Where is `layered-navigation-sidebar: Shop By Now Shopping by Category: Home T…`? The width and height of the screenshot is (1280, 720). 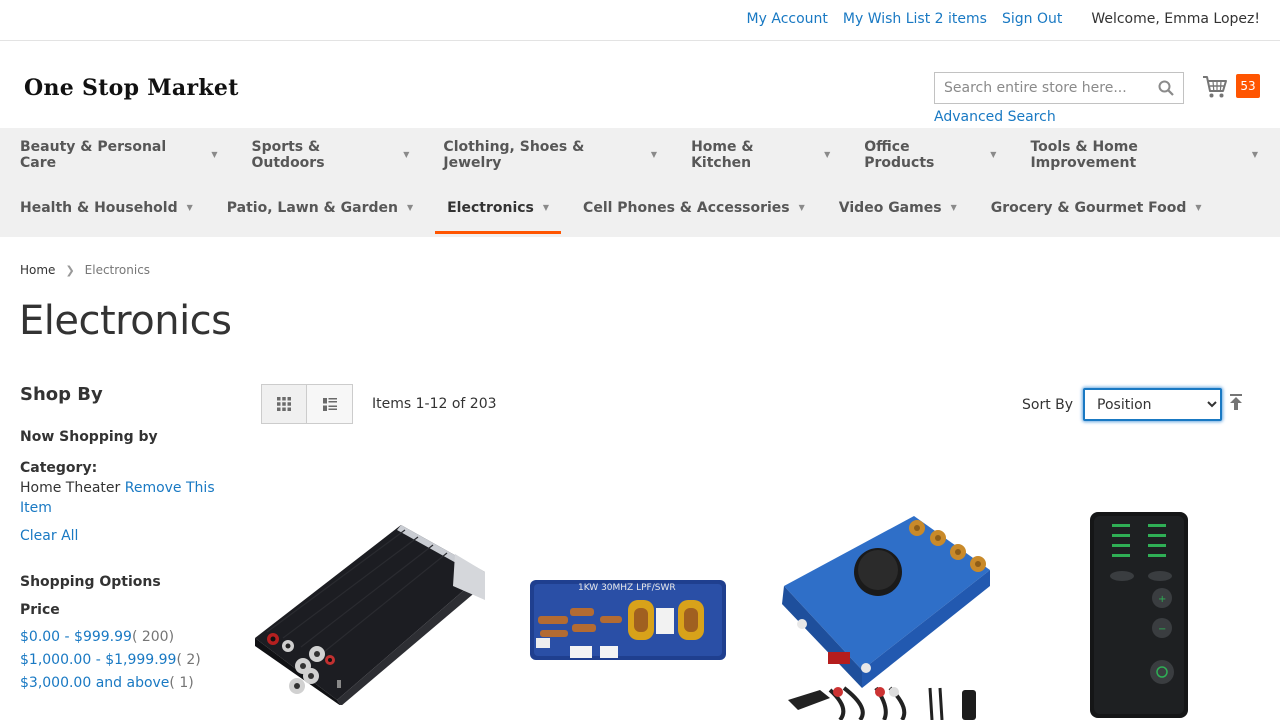
layered-navigation-sidebar: Shop By Now Shopping by Category: Home T… is located at coordinates (120, 539).